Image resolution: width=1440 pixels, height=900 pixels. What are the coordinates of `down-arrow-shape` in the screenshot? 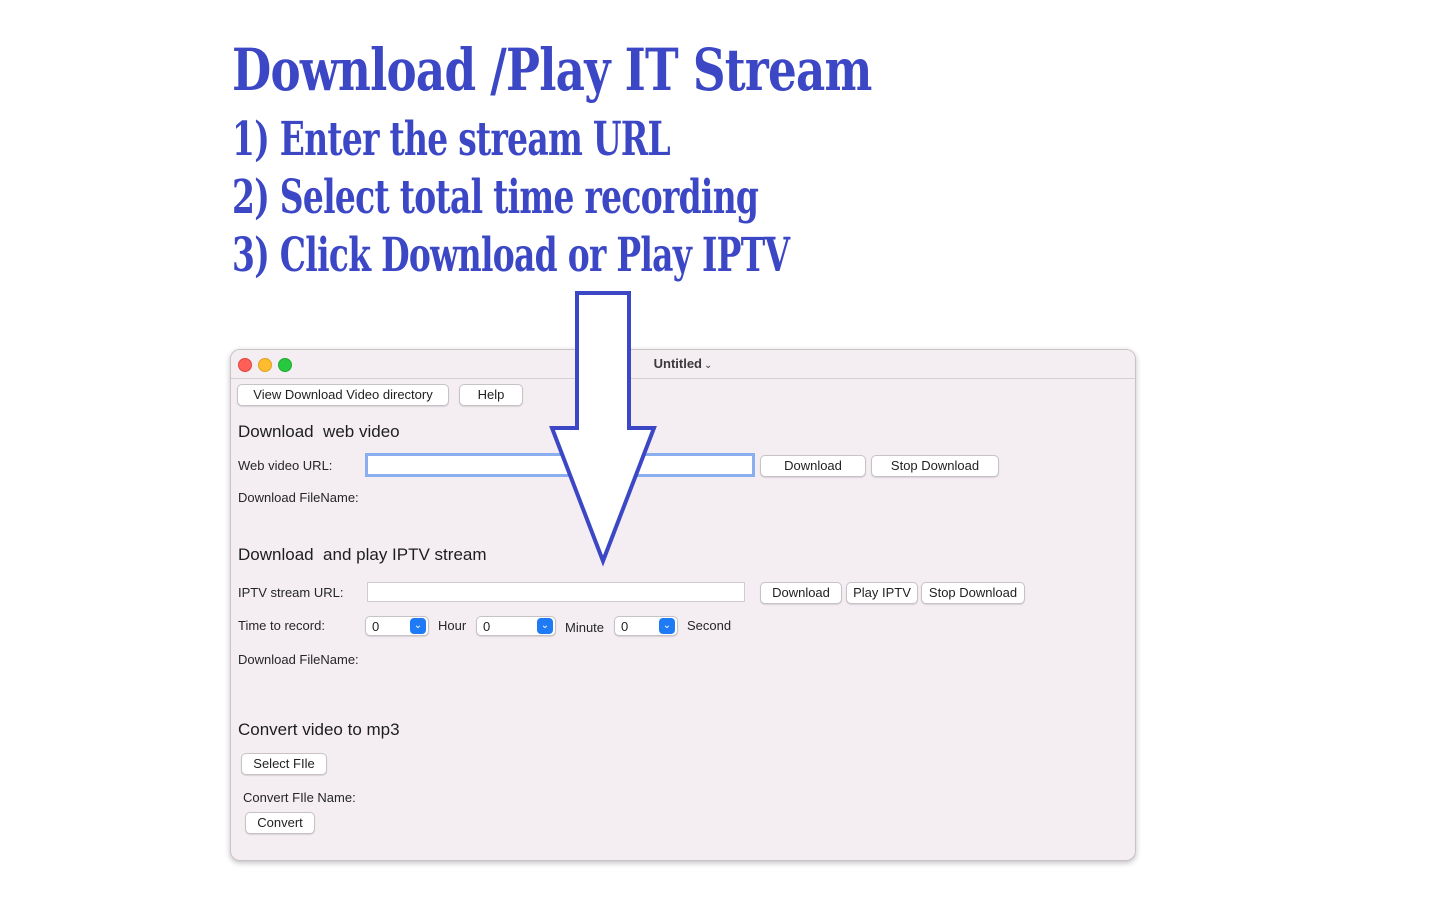 It's located at (603, 429).